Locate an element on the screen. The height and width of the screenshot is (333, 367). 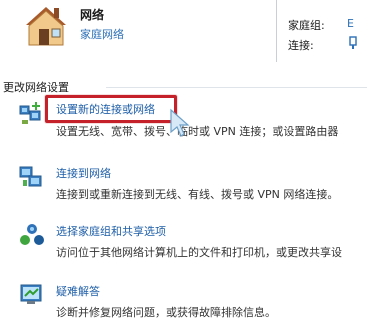
wired-connection-icon is located at coordinates (353, 43).